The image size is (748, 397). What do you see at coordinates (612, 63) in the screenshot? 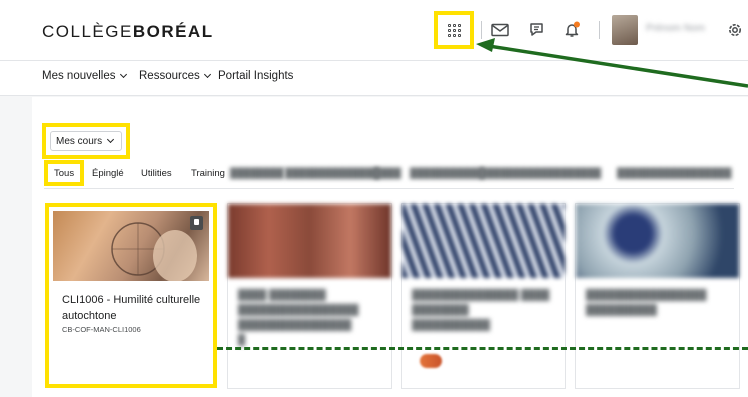
I see `annotation-arrow` at bounding box center [612, 63].